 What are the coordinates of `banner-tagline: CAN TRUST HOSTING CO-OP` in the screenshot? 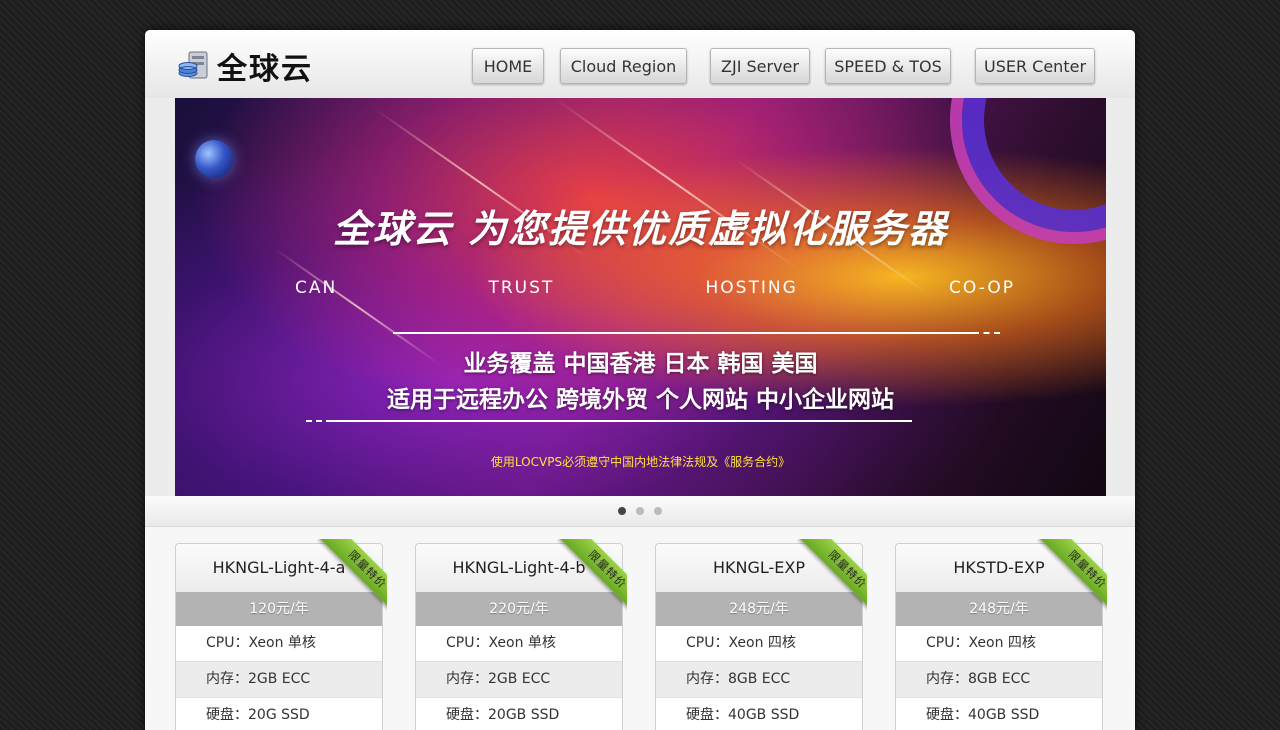 It's located at (655, 288).